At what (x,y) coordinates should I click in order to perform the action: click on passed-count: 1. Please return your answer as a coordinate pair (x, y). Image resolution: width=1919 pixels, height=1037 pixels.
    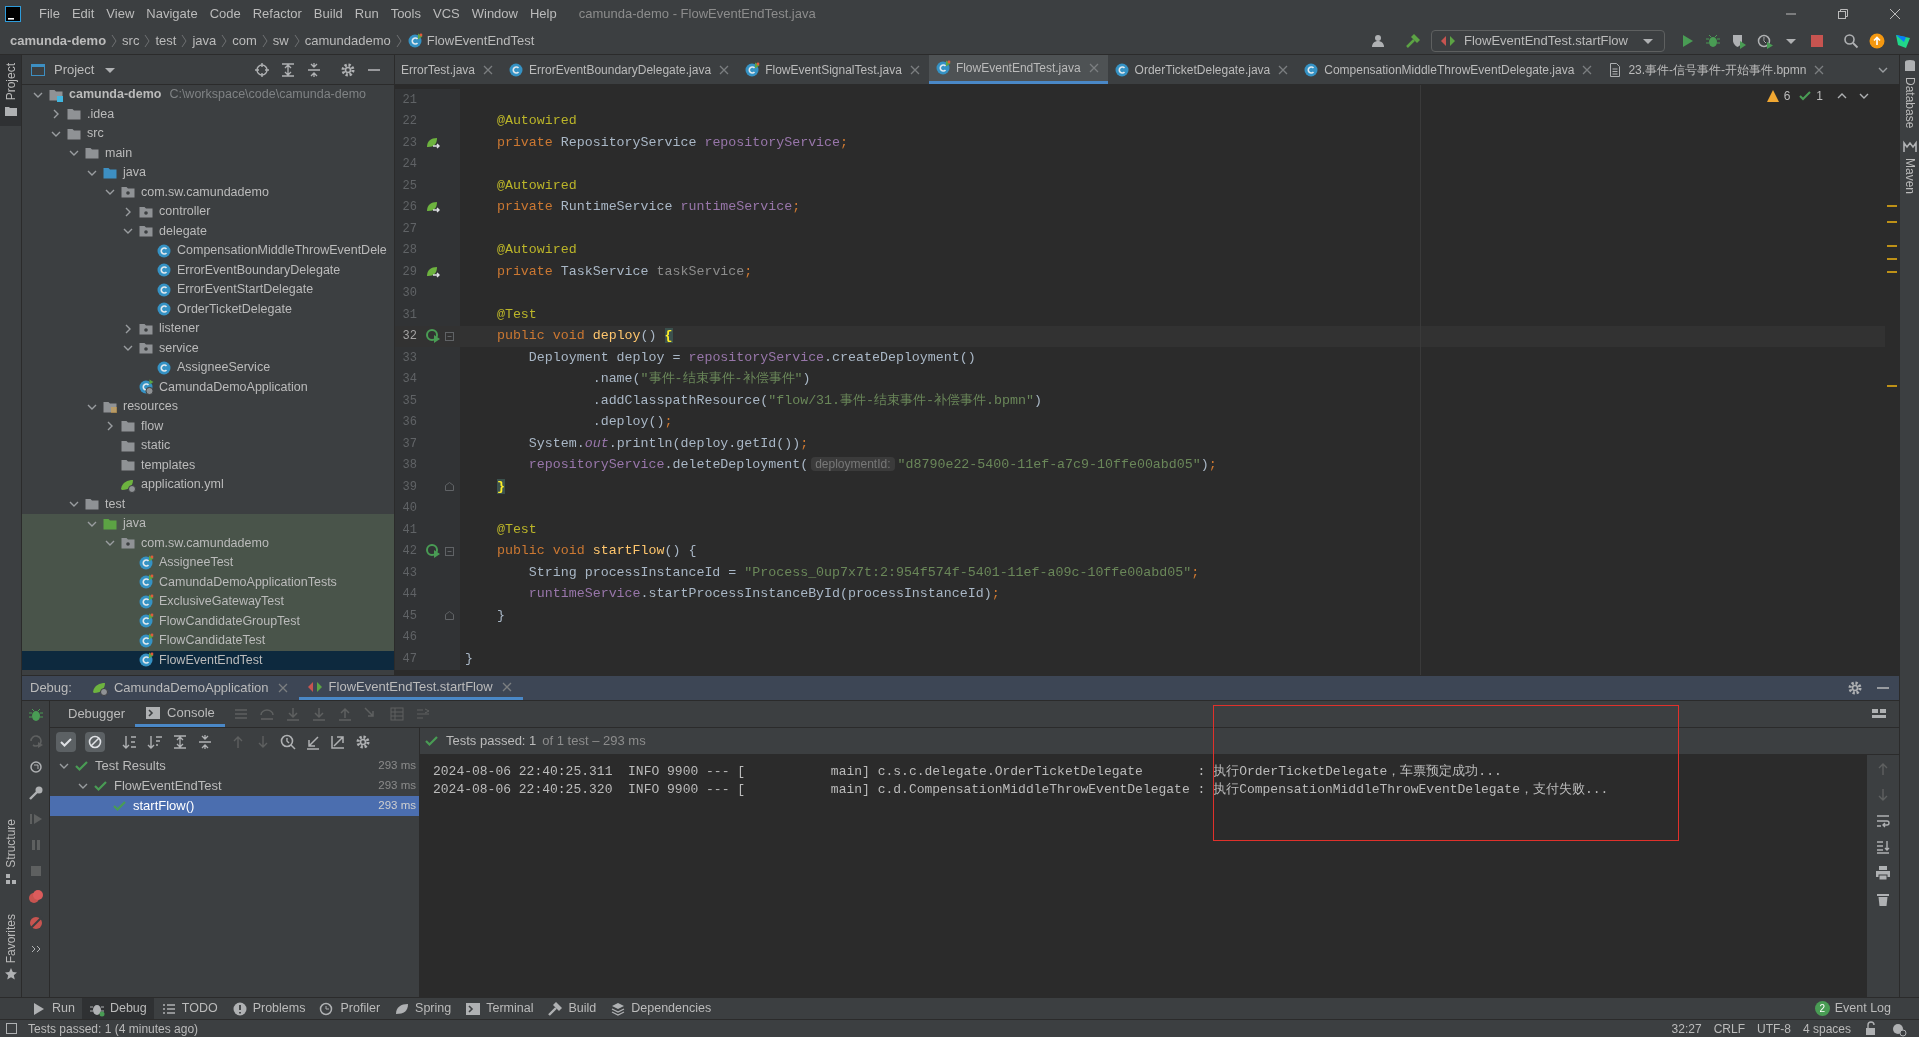
    Looking at the image, I should click on (1819, 96).